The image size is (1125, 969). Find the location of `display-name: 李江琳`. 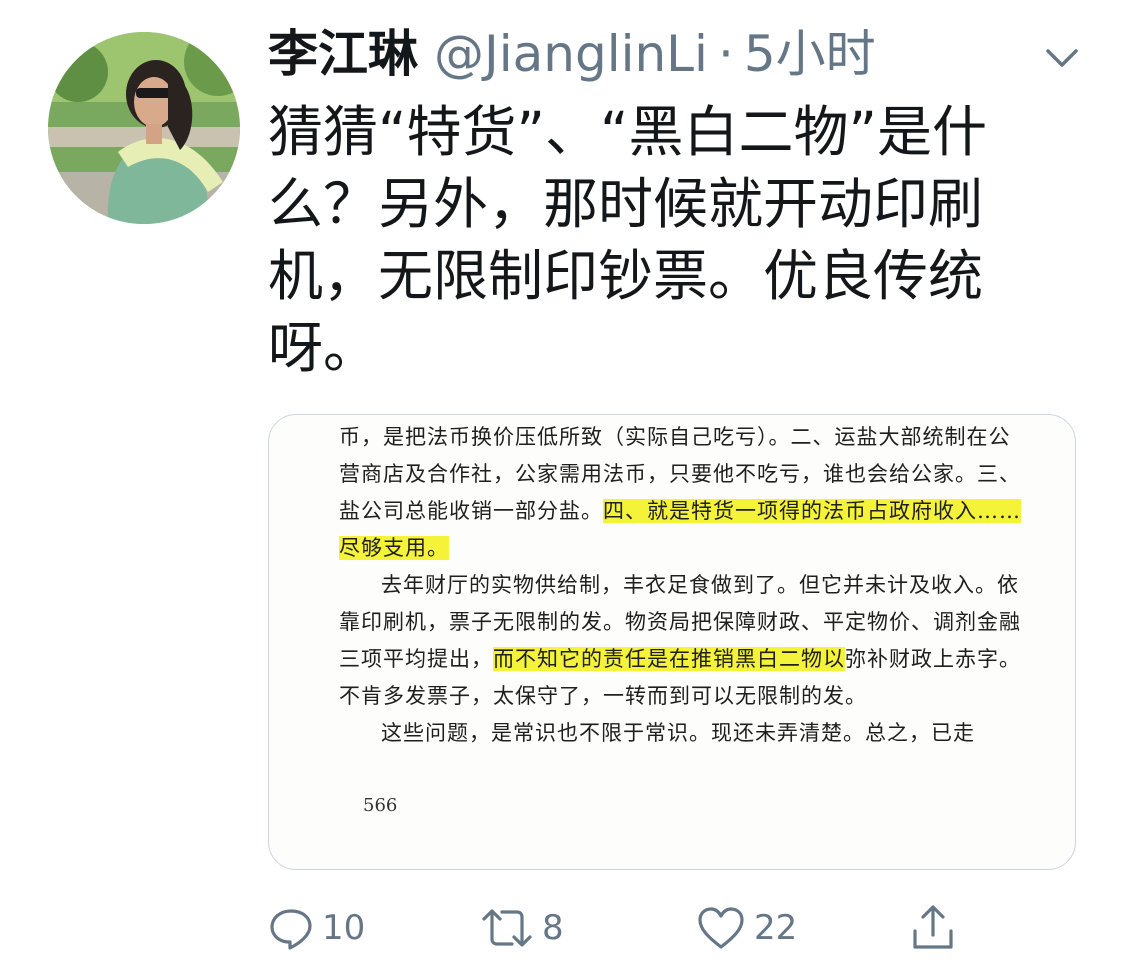

display-name: 李江琳 is located at coordinates (343, 54).